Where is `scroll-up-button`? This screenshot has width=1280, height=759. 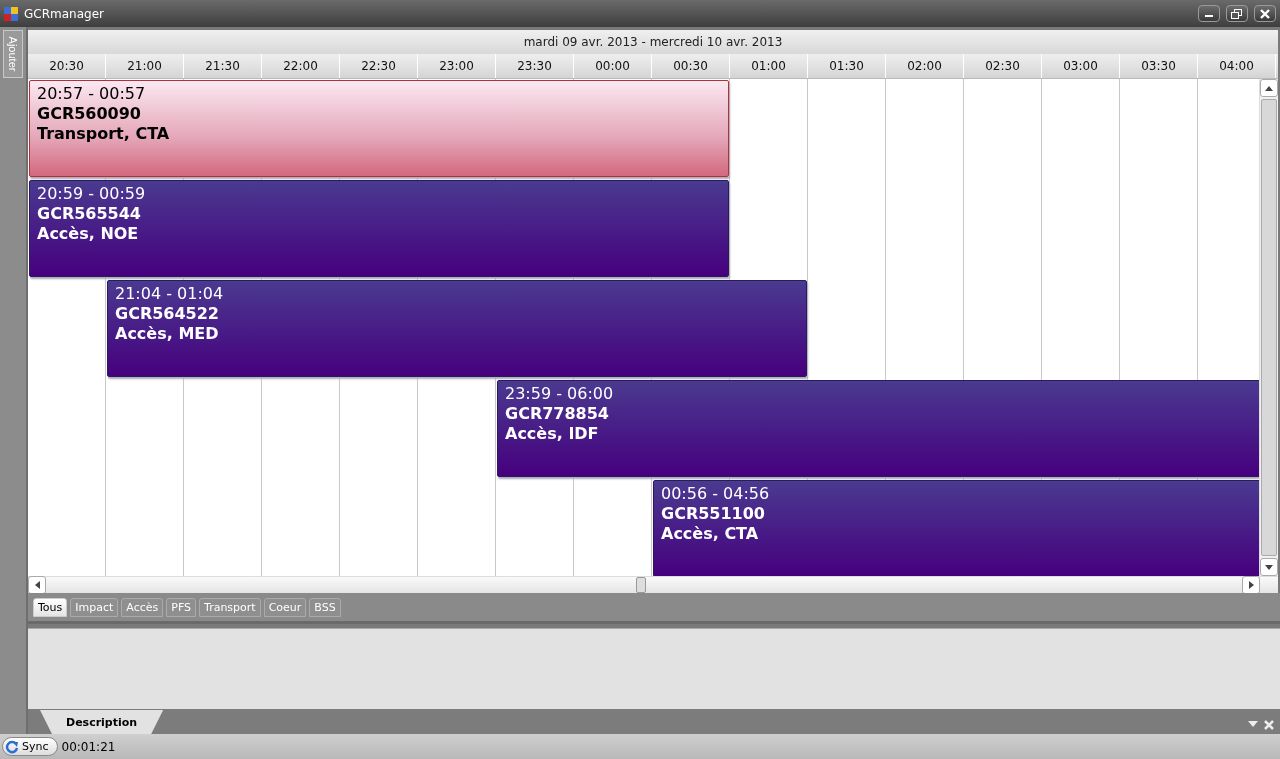 scroll-up-button is located at coordinates (1269, 88).